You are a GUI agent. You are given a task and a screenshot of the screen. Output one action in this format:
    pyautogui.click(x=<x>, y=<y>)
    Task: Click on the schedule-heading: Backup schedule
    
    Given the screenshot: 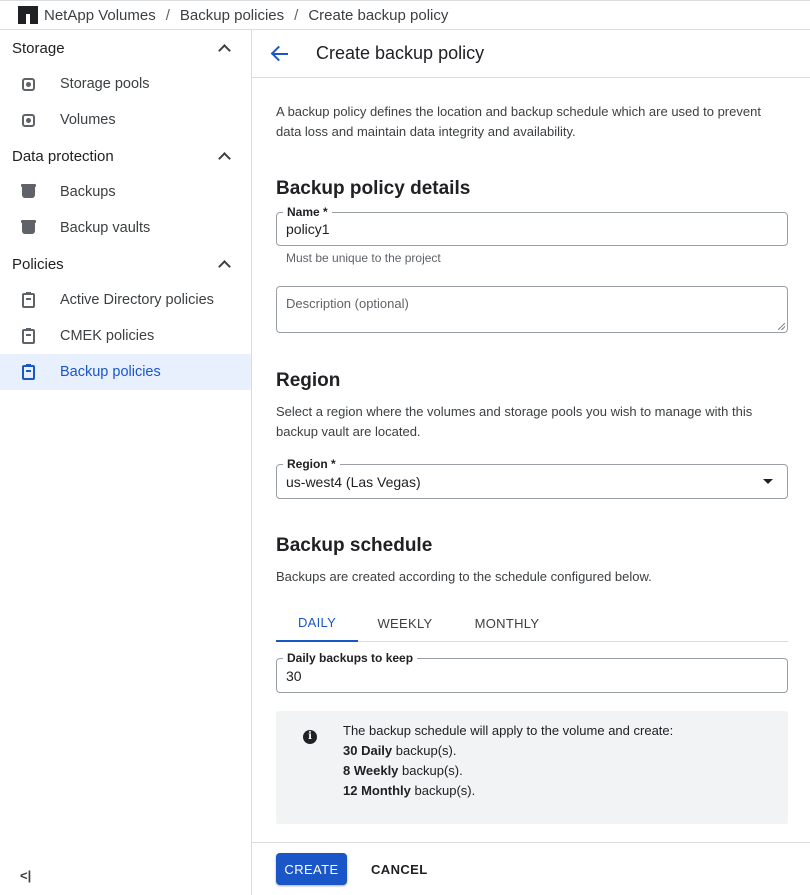 What is the action you would take?
    pyautogui.click(x=354, y=545)
    